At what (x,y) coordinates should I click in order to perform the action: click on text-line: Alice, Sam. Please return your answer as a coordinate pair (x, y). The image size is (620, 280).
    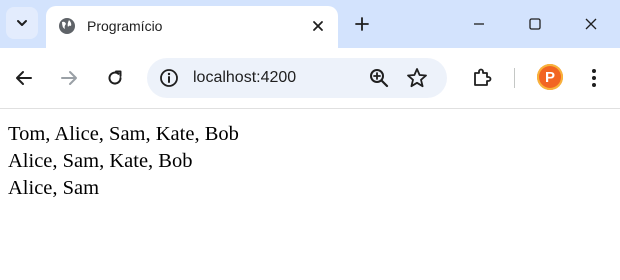
    Looking at the image, I should click on (54, 188).